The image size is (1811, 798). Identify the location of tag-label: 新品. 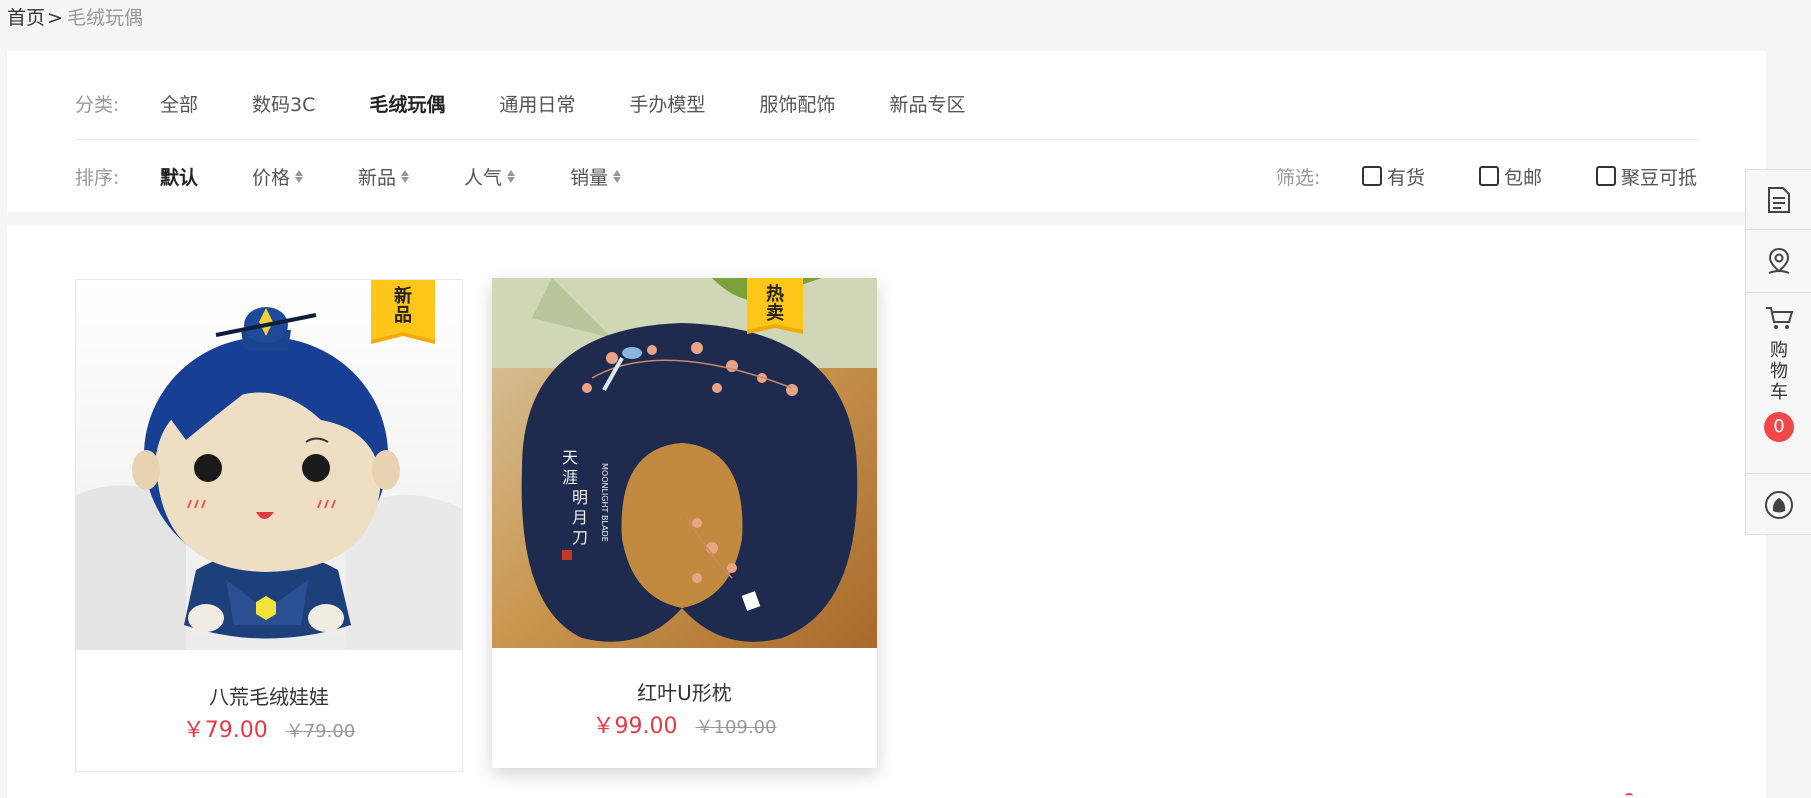
(403, 306).